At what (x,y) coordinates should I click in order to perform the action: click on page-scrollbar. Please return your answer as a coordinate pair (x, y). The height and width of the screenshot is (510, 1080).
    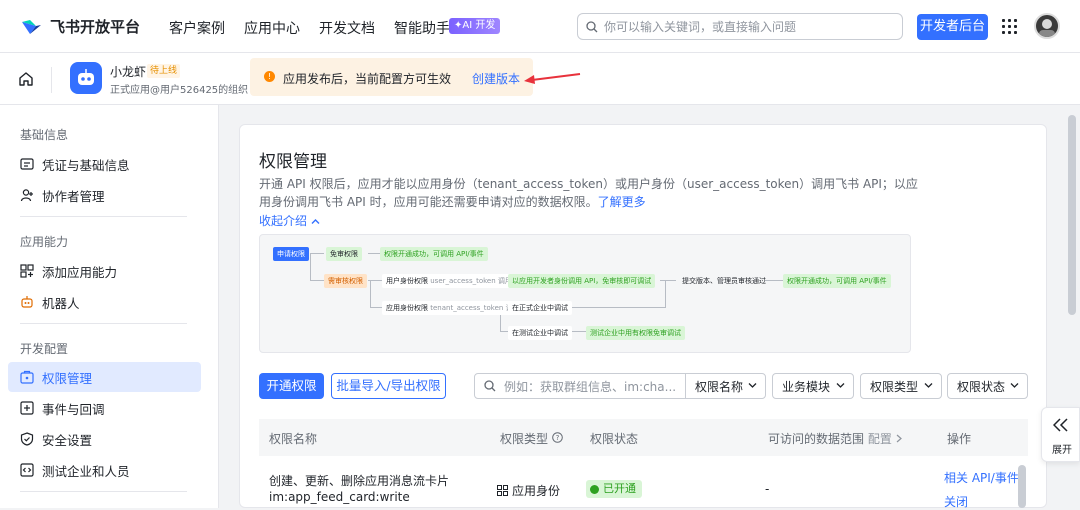
    Looking at the image, I should click on (1072, 215).